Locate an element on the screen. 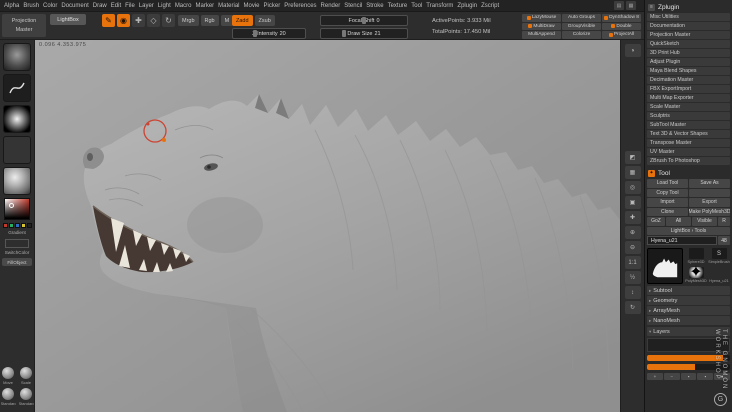 The width and height of the screenshot is (732, 412). tool-button: Make PolyMesh3D is located at coordinates (709, 211).